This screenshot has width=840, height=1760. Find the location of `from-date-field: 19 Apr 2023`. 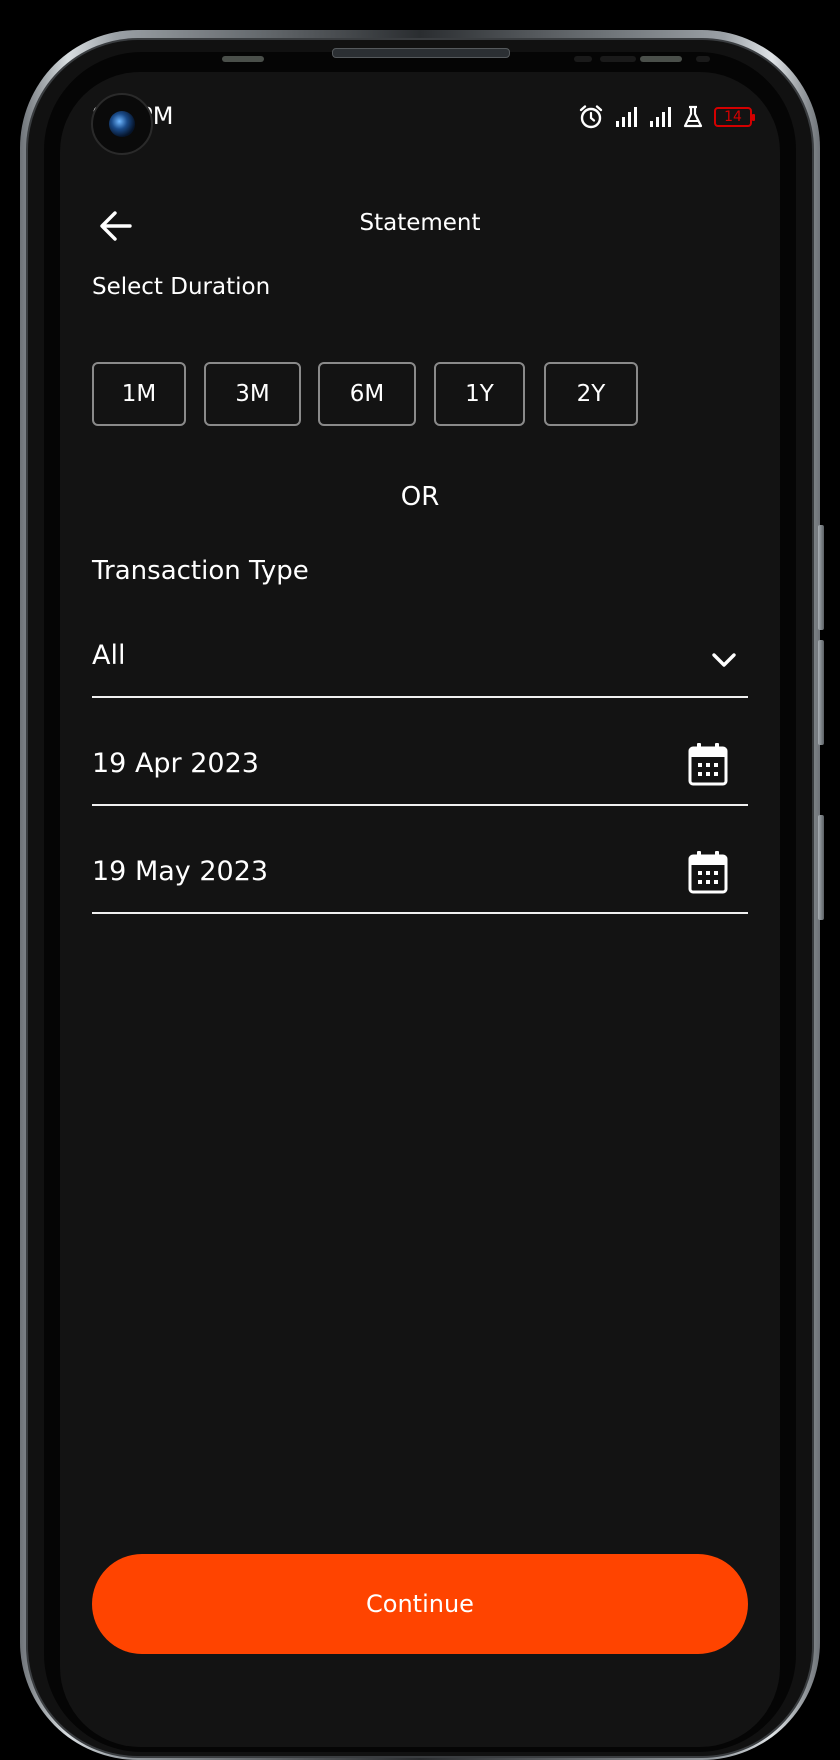

from-date-field: 19 Apr 2023 is located at coordinates (420, 773).